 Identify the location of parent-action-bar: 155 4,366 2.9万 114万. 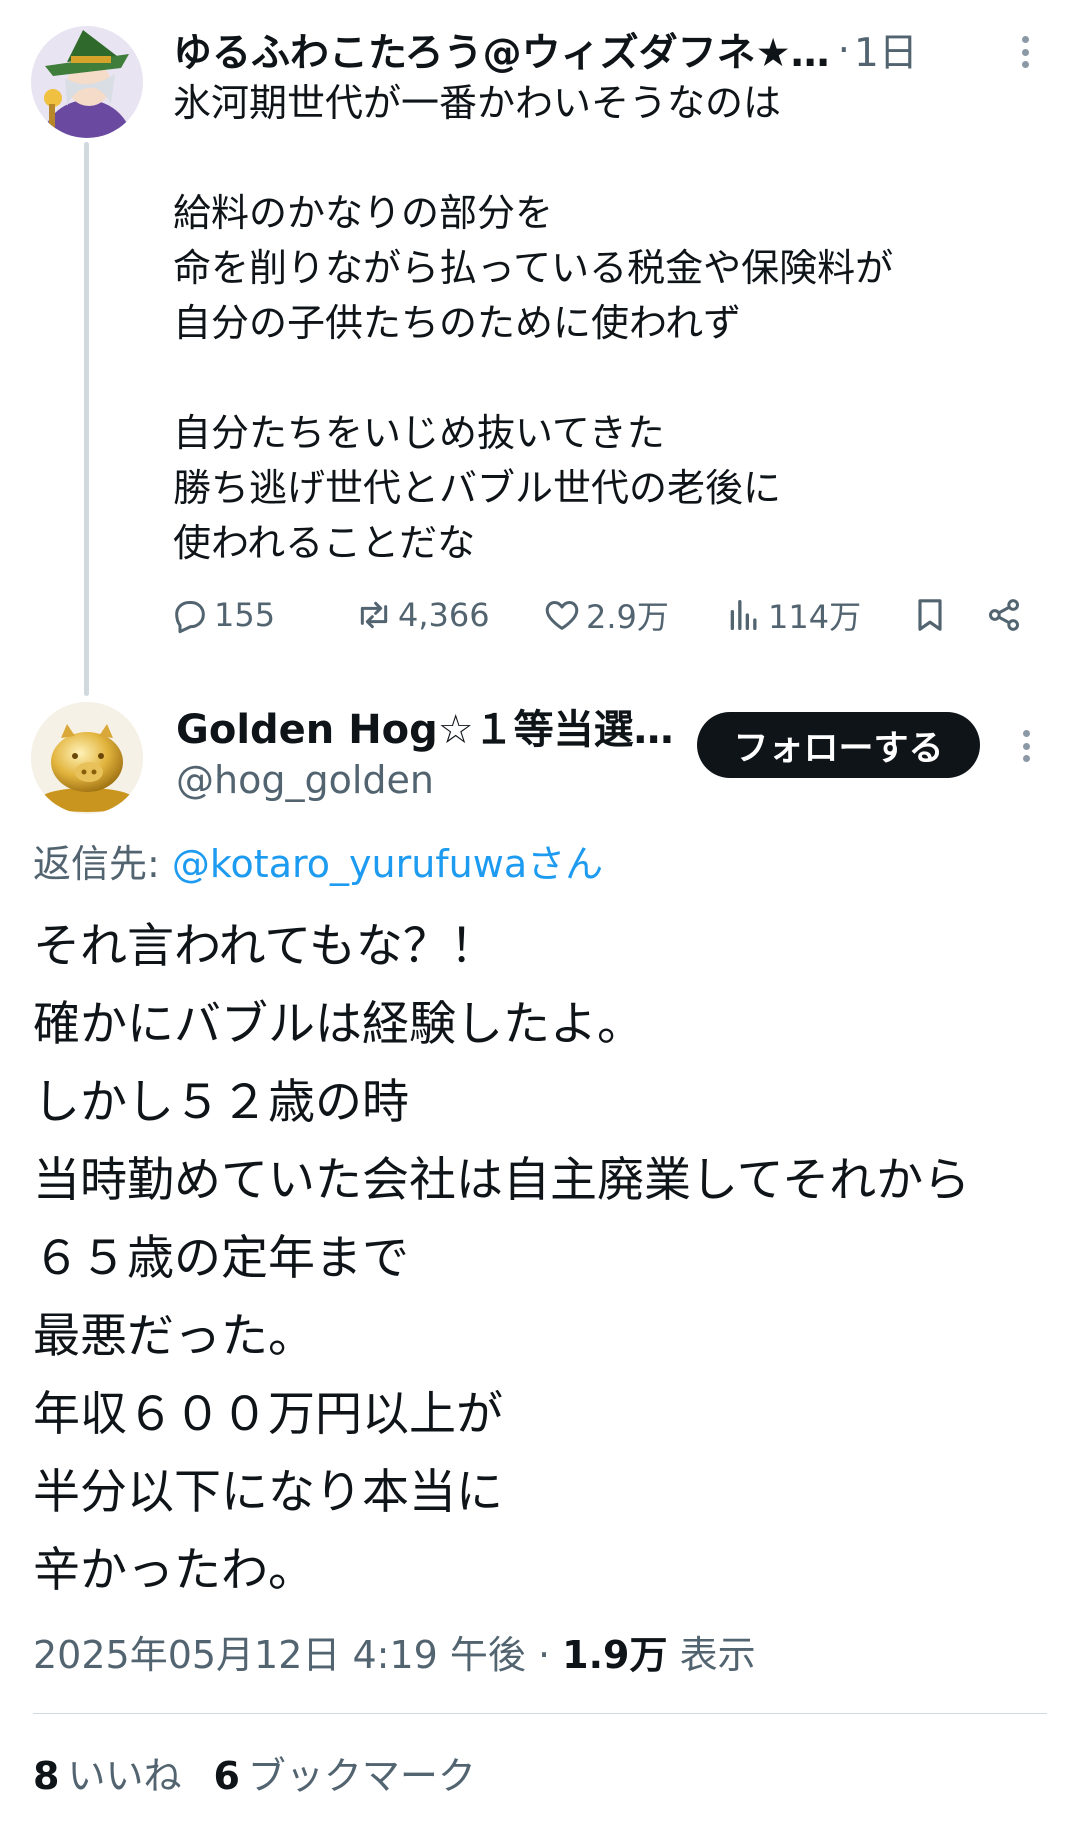
(605, 615).